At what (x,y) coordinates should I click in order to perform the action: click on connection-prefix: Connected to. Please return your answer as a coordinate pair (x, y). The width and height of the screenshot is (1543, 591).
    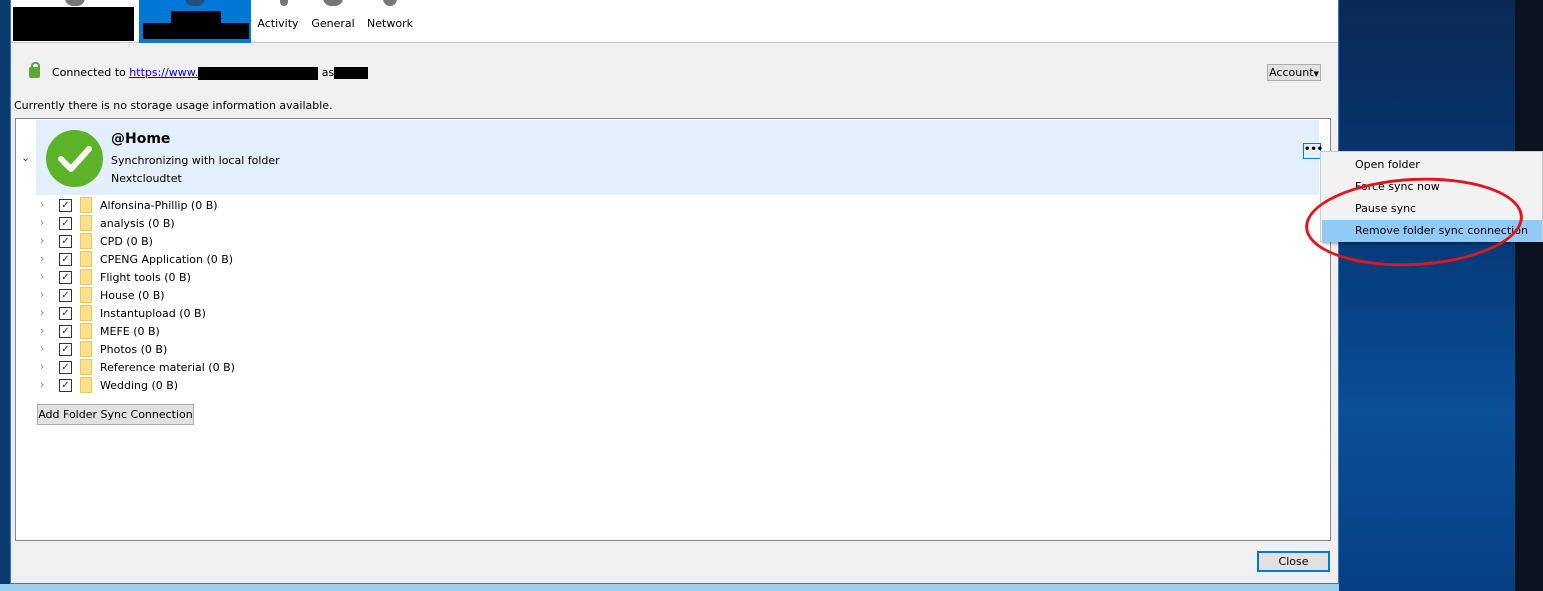
    Looking at the image, I should click on (89, 72).